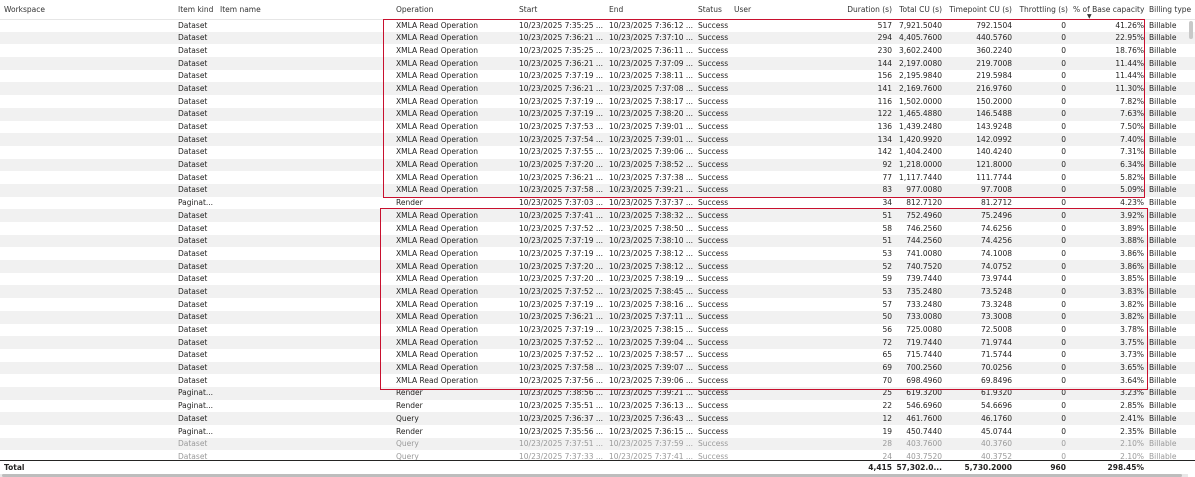 The image size is (1195, 477). I want to click on col-header-item-name: Item name, so click(240, 9).